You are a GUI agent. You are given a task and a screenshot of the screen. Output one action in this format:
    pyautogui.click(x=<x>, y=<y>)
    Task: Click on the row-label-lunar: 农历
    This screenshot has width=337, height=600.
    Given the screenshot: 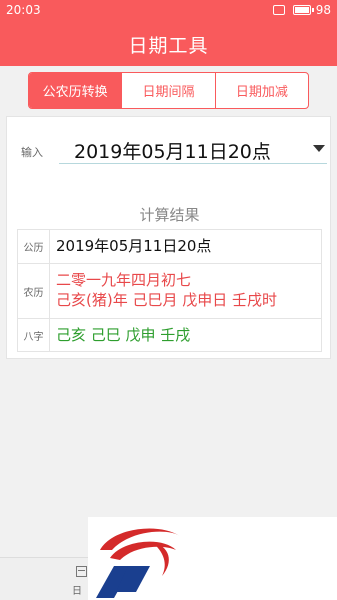 What is the action you would take?
    pyautogui.click(x=34, y=291)
    